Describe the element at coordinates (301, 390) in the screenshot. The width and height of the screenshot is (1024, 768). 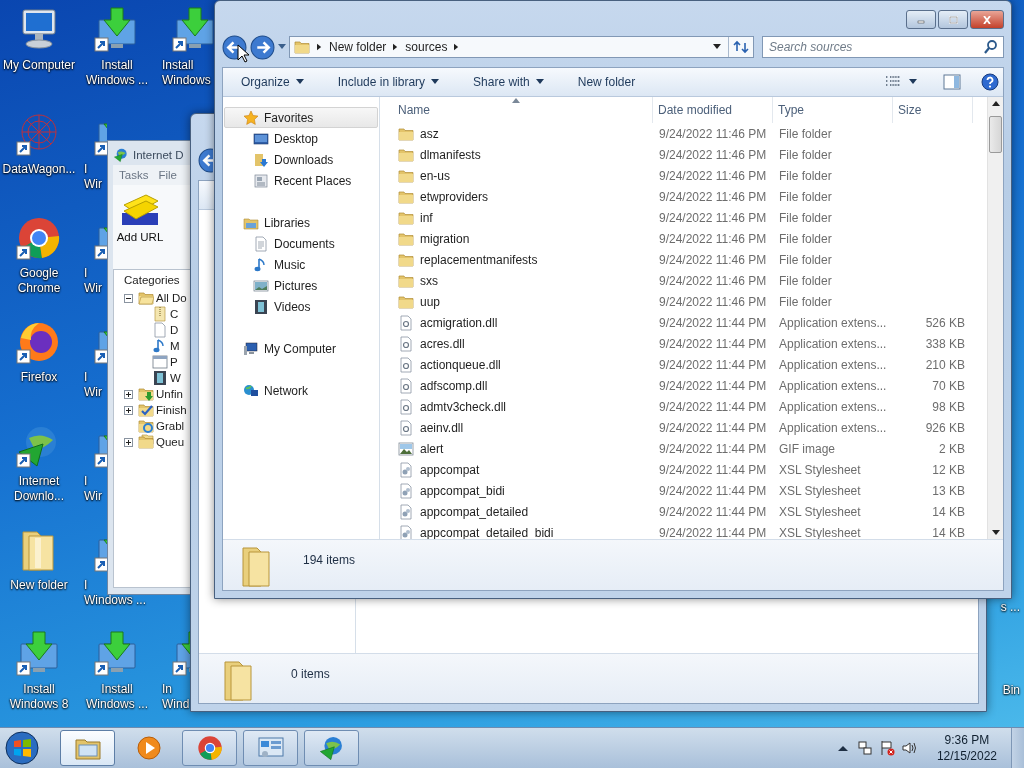
I see `nav-item: Network` at that location.